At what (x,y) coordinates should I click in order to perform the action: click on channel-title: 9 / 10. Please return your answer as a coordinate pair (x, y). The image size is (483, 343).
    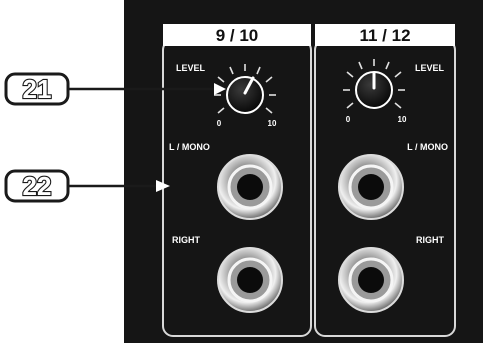
    Looking at the image, I should click on (237, 35).